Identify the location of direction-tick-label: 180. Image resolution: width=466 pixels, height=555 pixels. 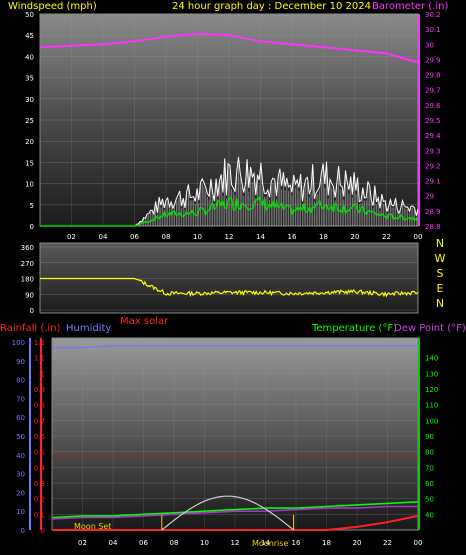
(27, 280).